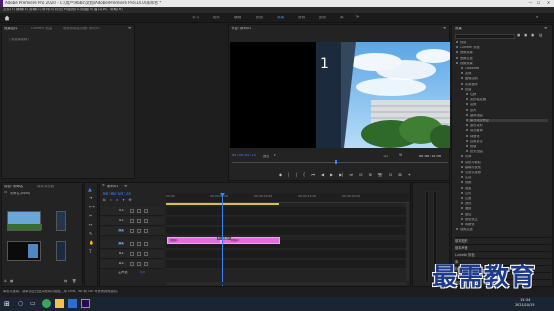  What do you see at coordinates (286, 283) in the screenshot?
I see `timeline-scrollbar-h` at bounding box center [286, 283].